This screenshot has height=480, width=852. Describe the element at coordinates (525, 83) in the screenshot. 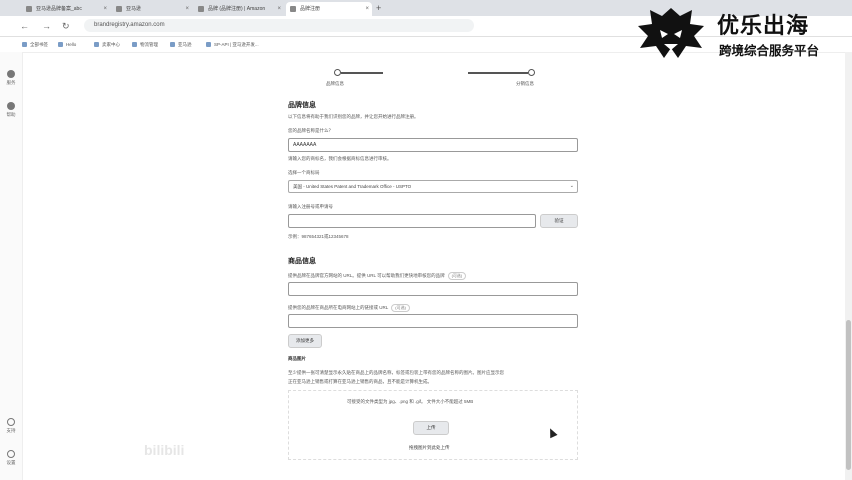

I see `step-label-right: 分销信息` at that location.